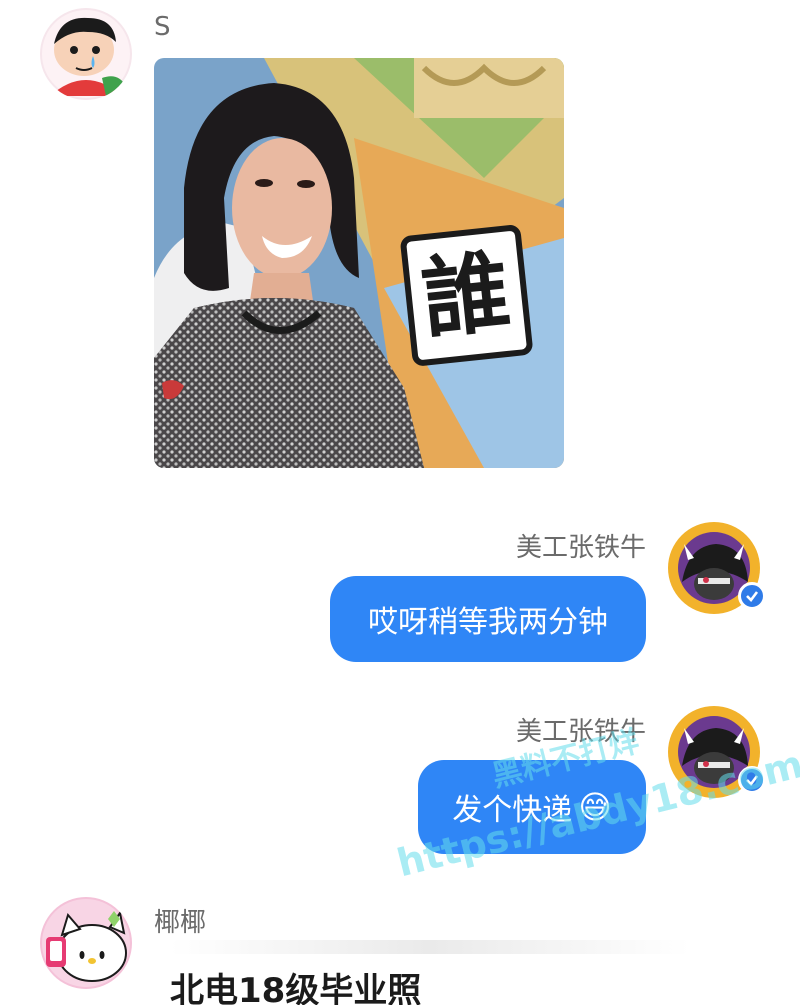 This screenshot has width=800, height=1005. I want to click on message-bubble: 发个快递 😅, so click(532, 807).